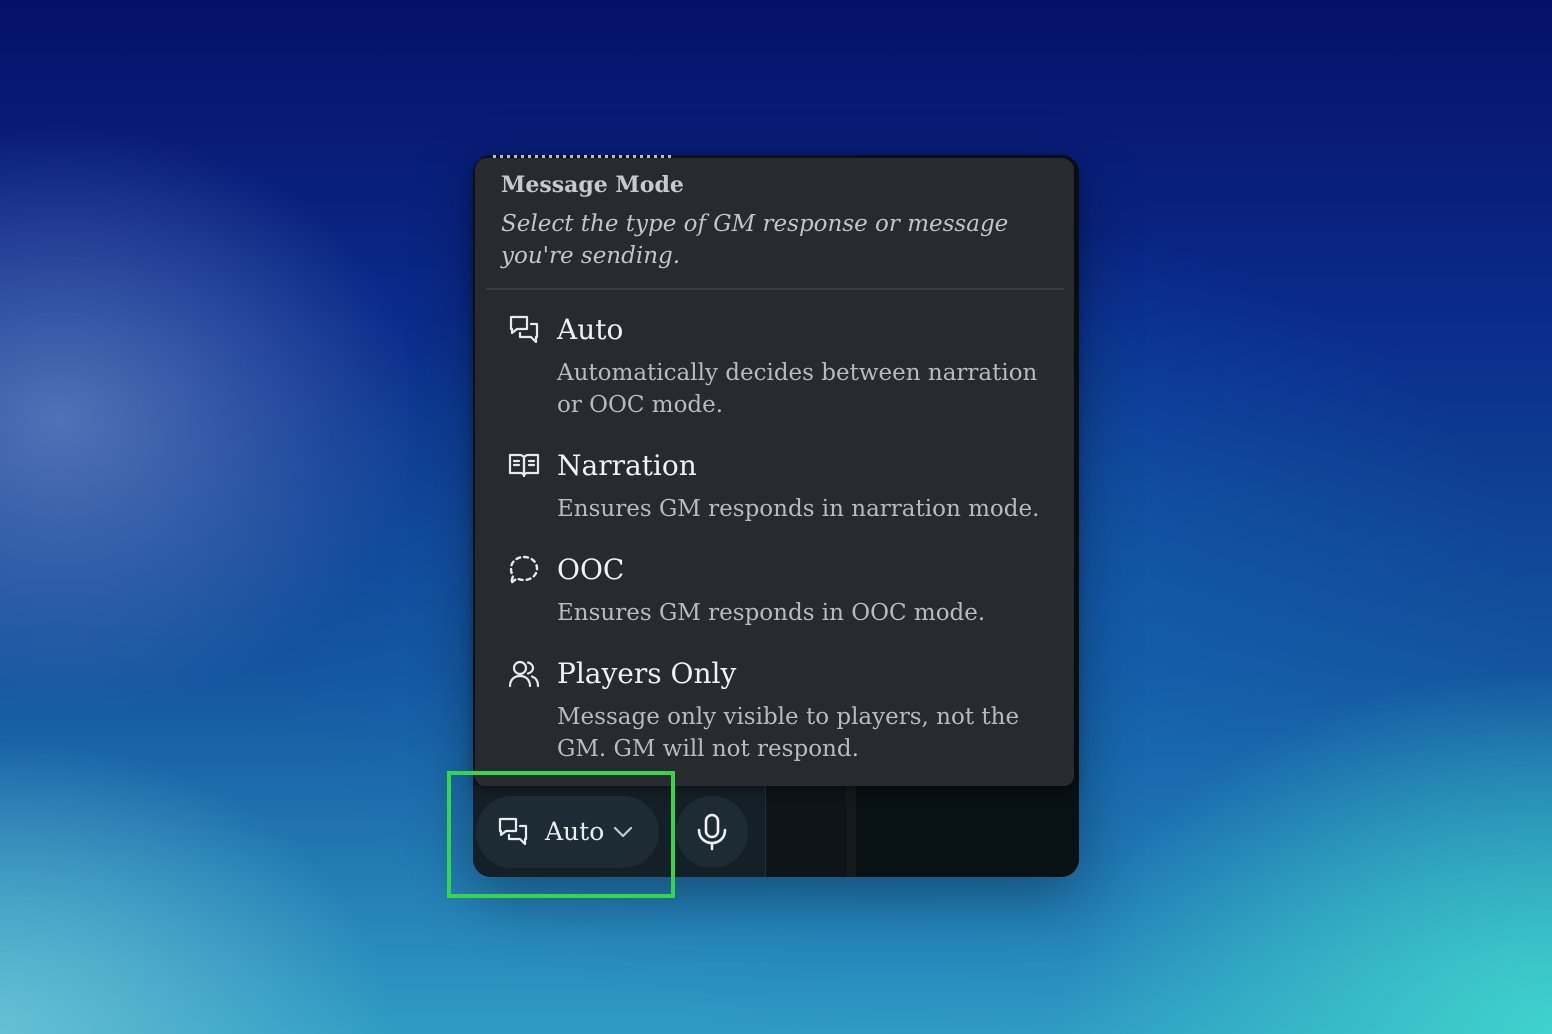 This screenshot has height=1034, width=1552. What do you see at coordinates (647, 673) in the screenshot?
I see `mode-option-label: Players Only` at bounding box center [647, 673].